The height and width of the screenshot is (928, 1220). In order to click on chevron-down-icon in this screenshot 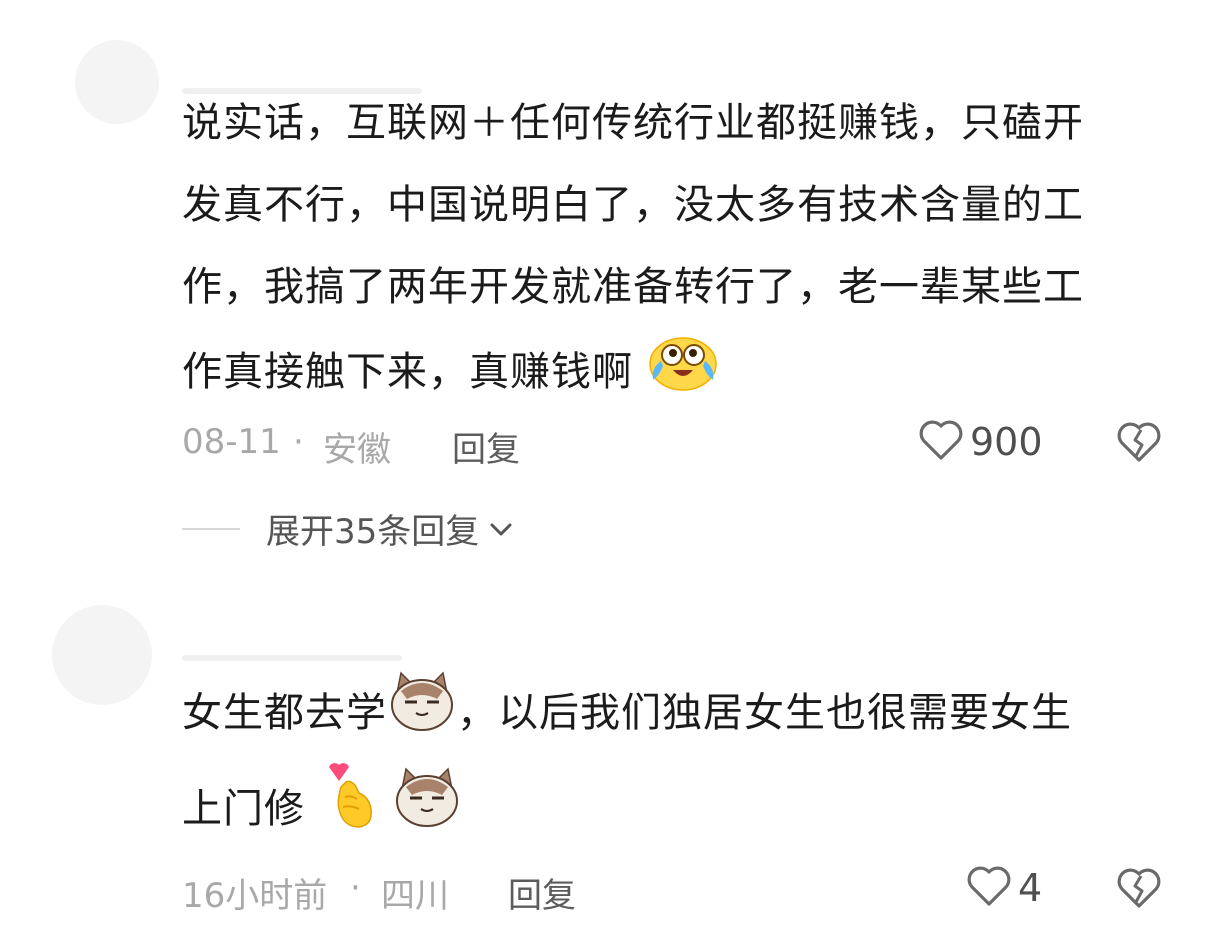, I will do `click(501, 529)`.